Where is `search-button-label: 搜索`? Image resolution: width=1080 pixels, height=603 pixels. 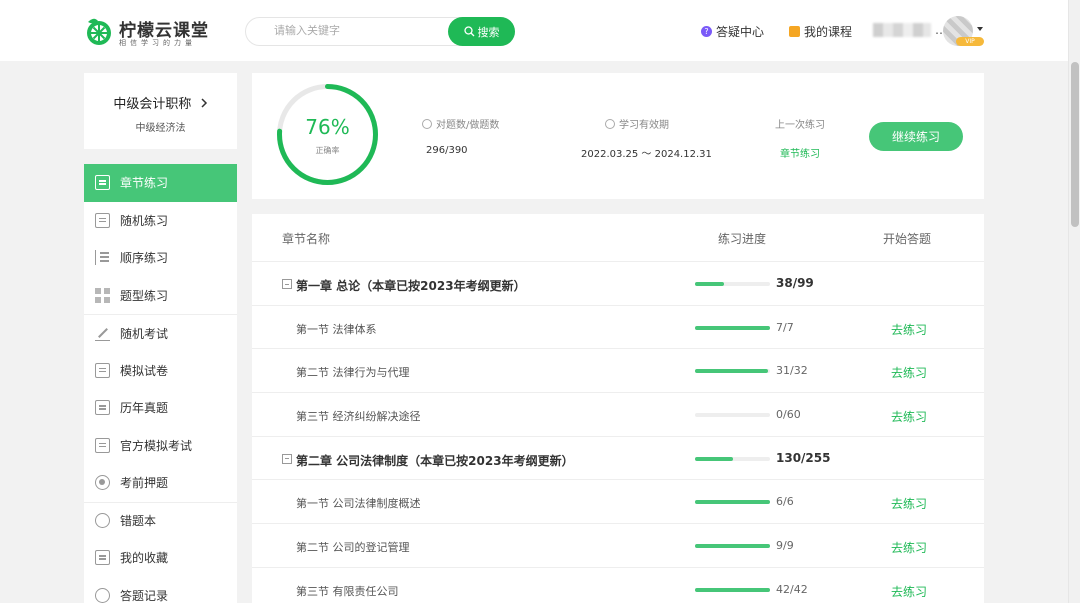 search-button-label: 搜索 is located at coordinates (488, 32).